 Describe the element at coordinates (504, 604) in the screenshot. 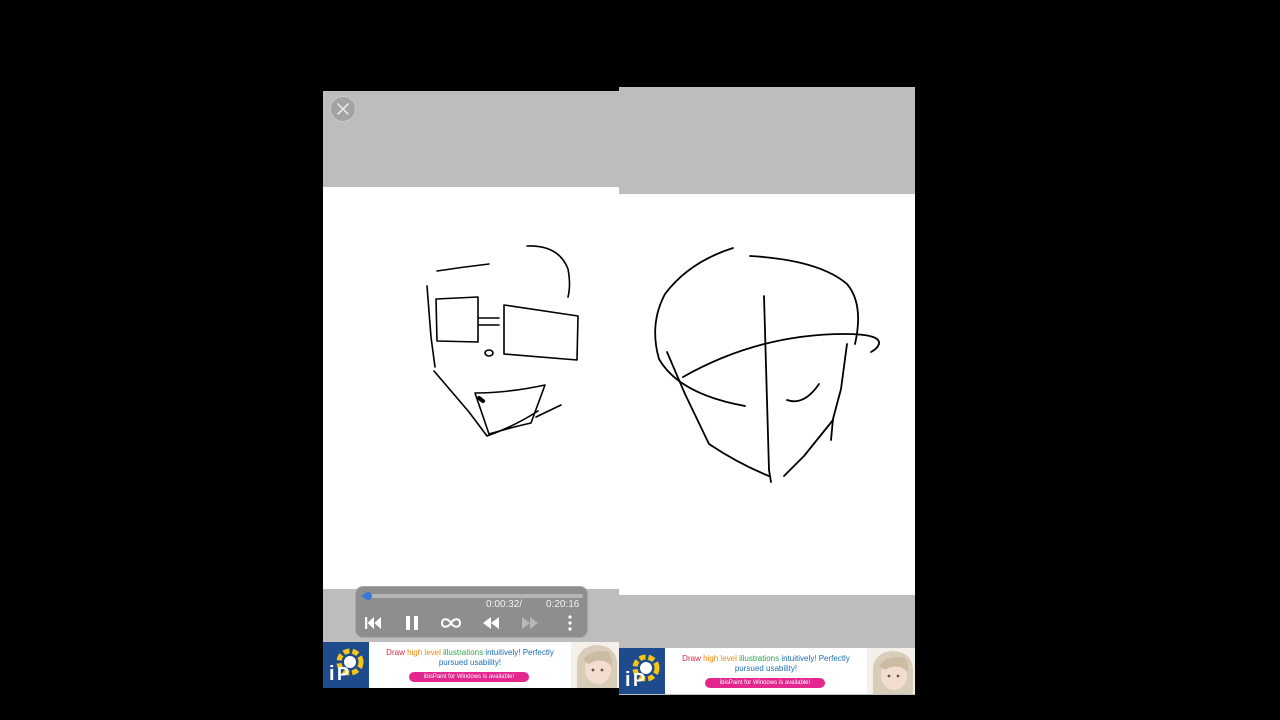

I see `current-time: 0:00:32/` at that location.